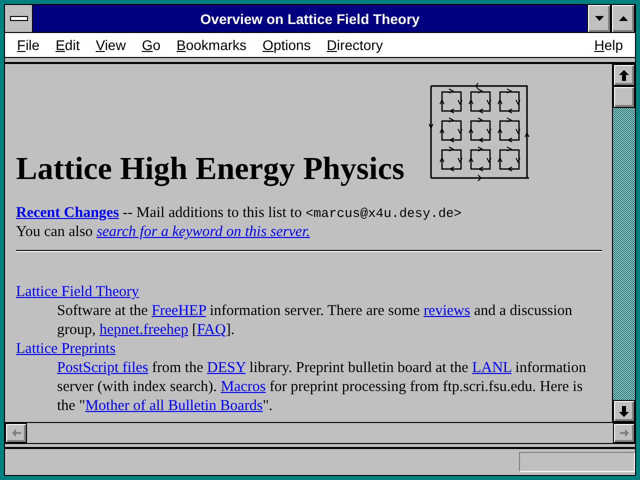  I want to click on right-arrow-icon, so click(624, 433).